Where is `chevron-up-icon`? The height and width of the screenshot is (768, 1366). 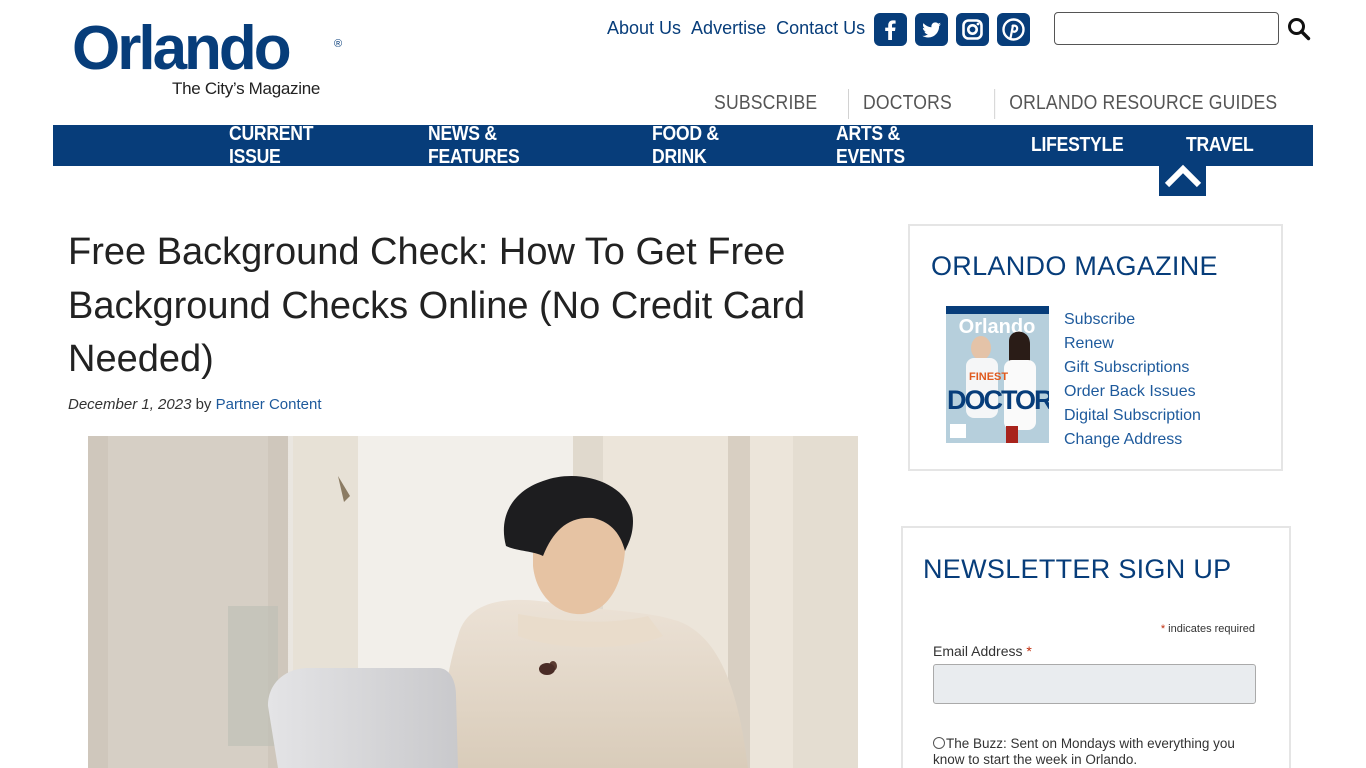
chevron-up-icon is located at coordinates (1182, 175).